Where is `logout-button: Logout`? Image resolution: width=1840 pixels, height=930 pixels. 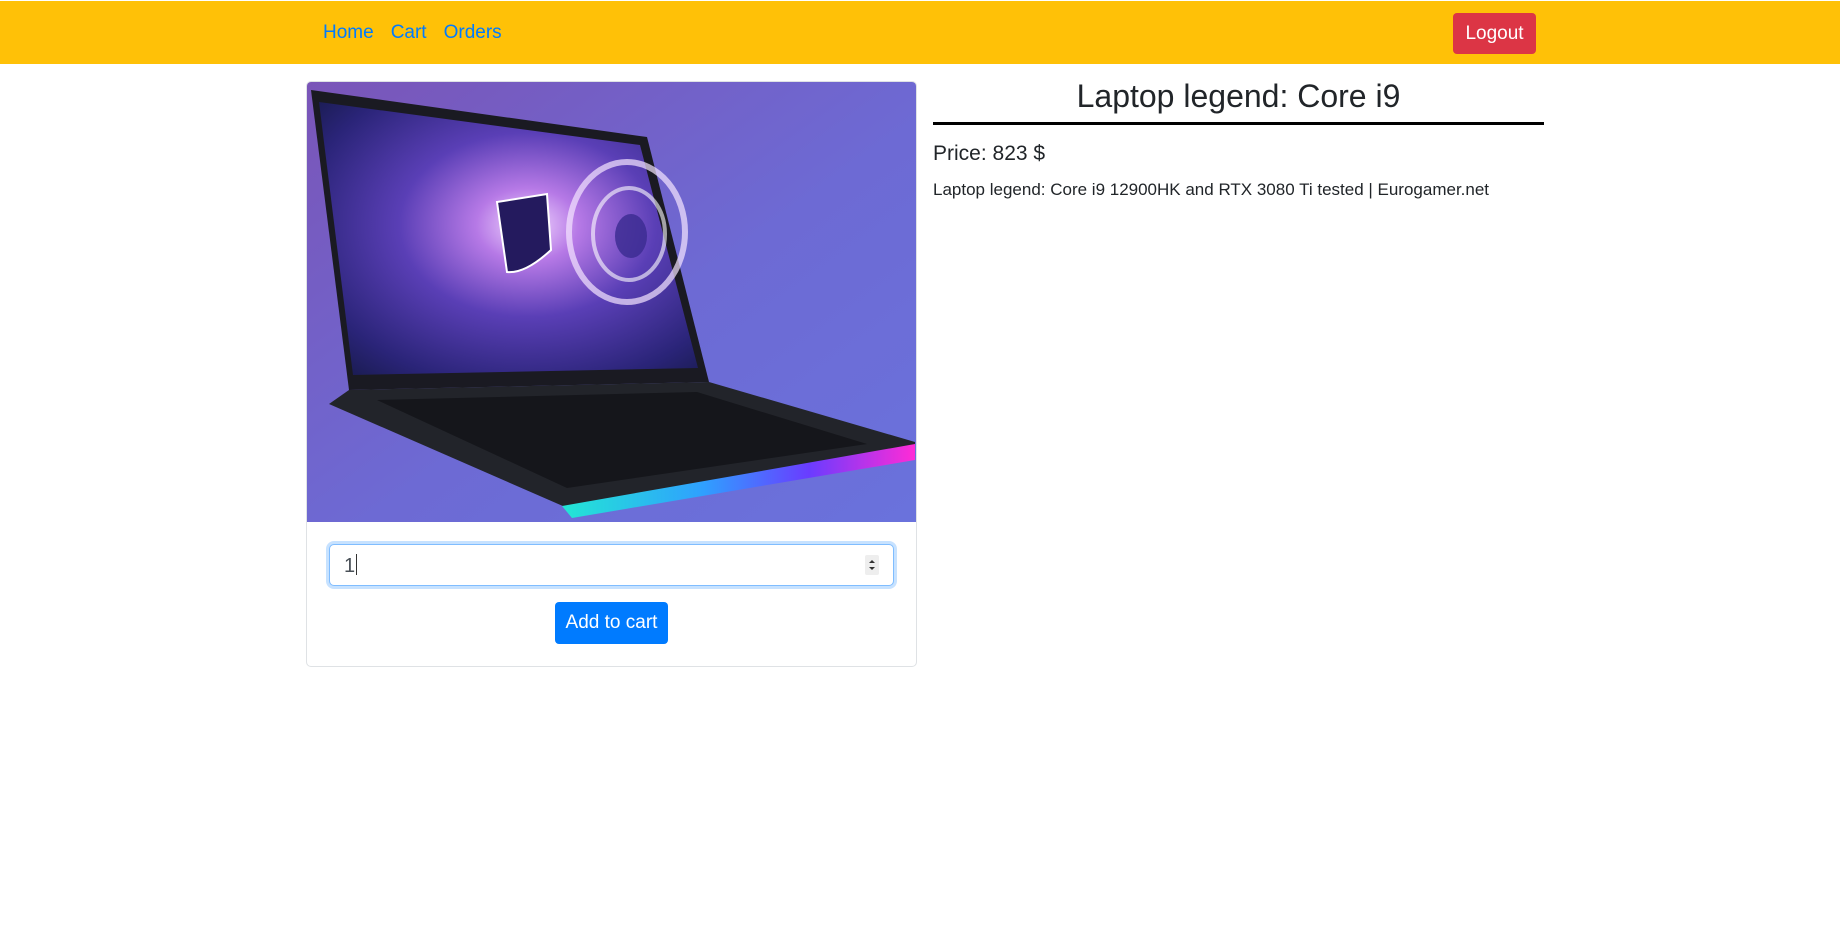
logout-button: Logout is located at coordinates (1494, 33).